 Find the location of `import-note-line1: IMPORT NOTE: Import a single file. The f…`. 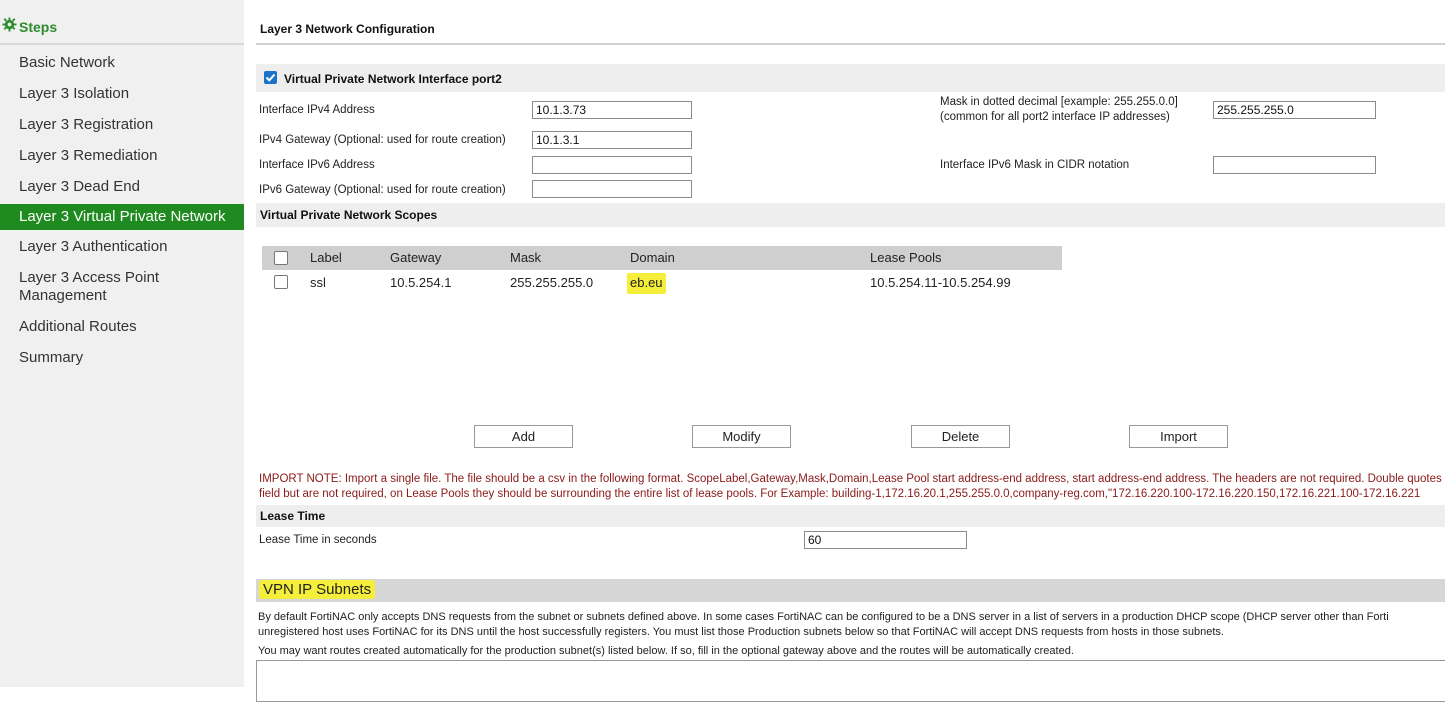

import-note-line1: IMPORT NOTE: Import a single file. The f… is located at coordinates (850, 479).